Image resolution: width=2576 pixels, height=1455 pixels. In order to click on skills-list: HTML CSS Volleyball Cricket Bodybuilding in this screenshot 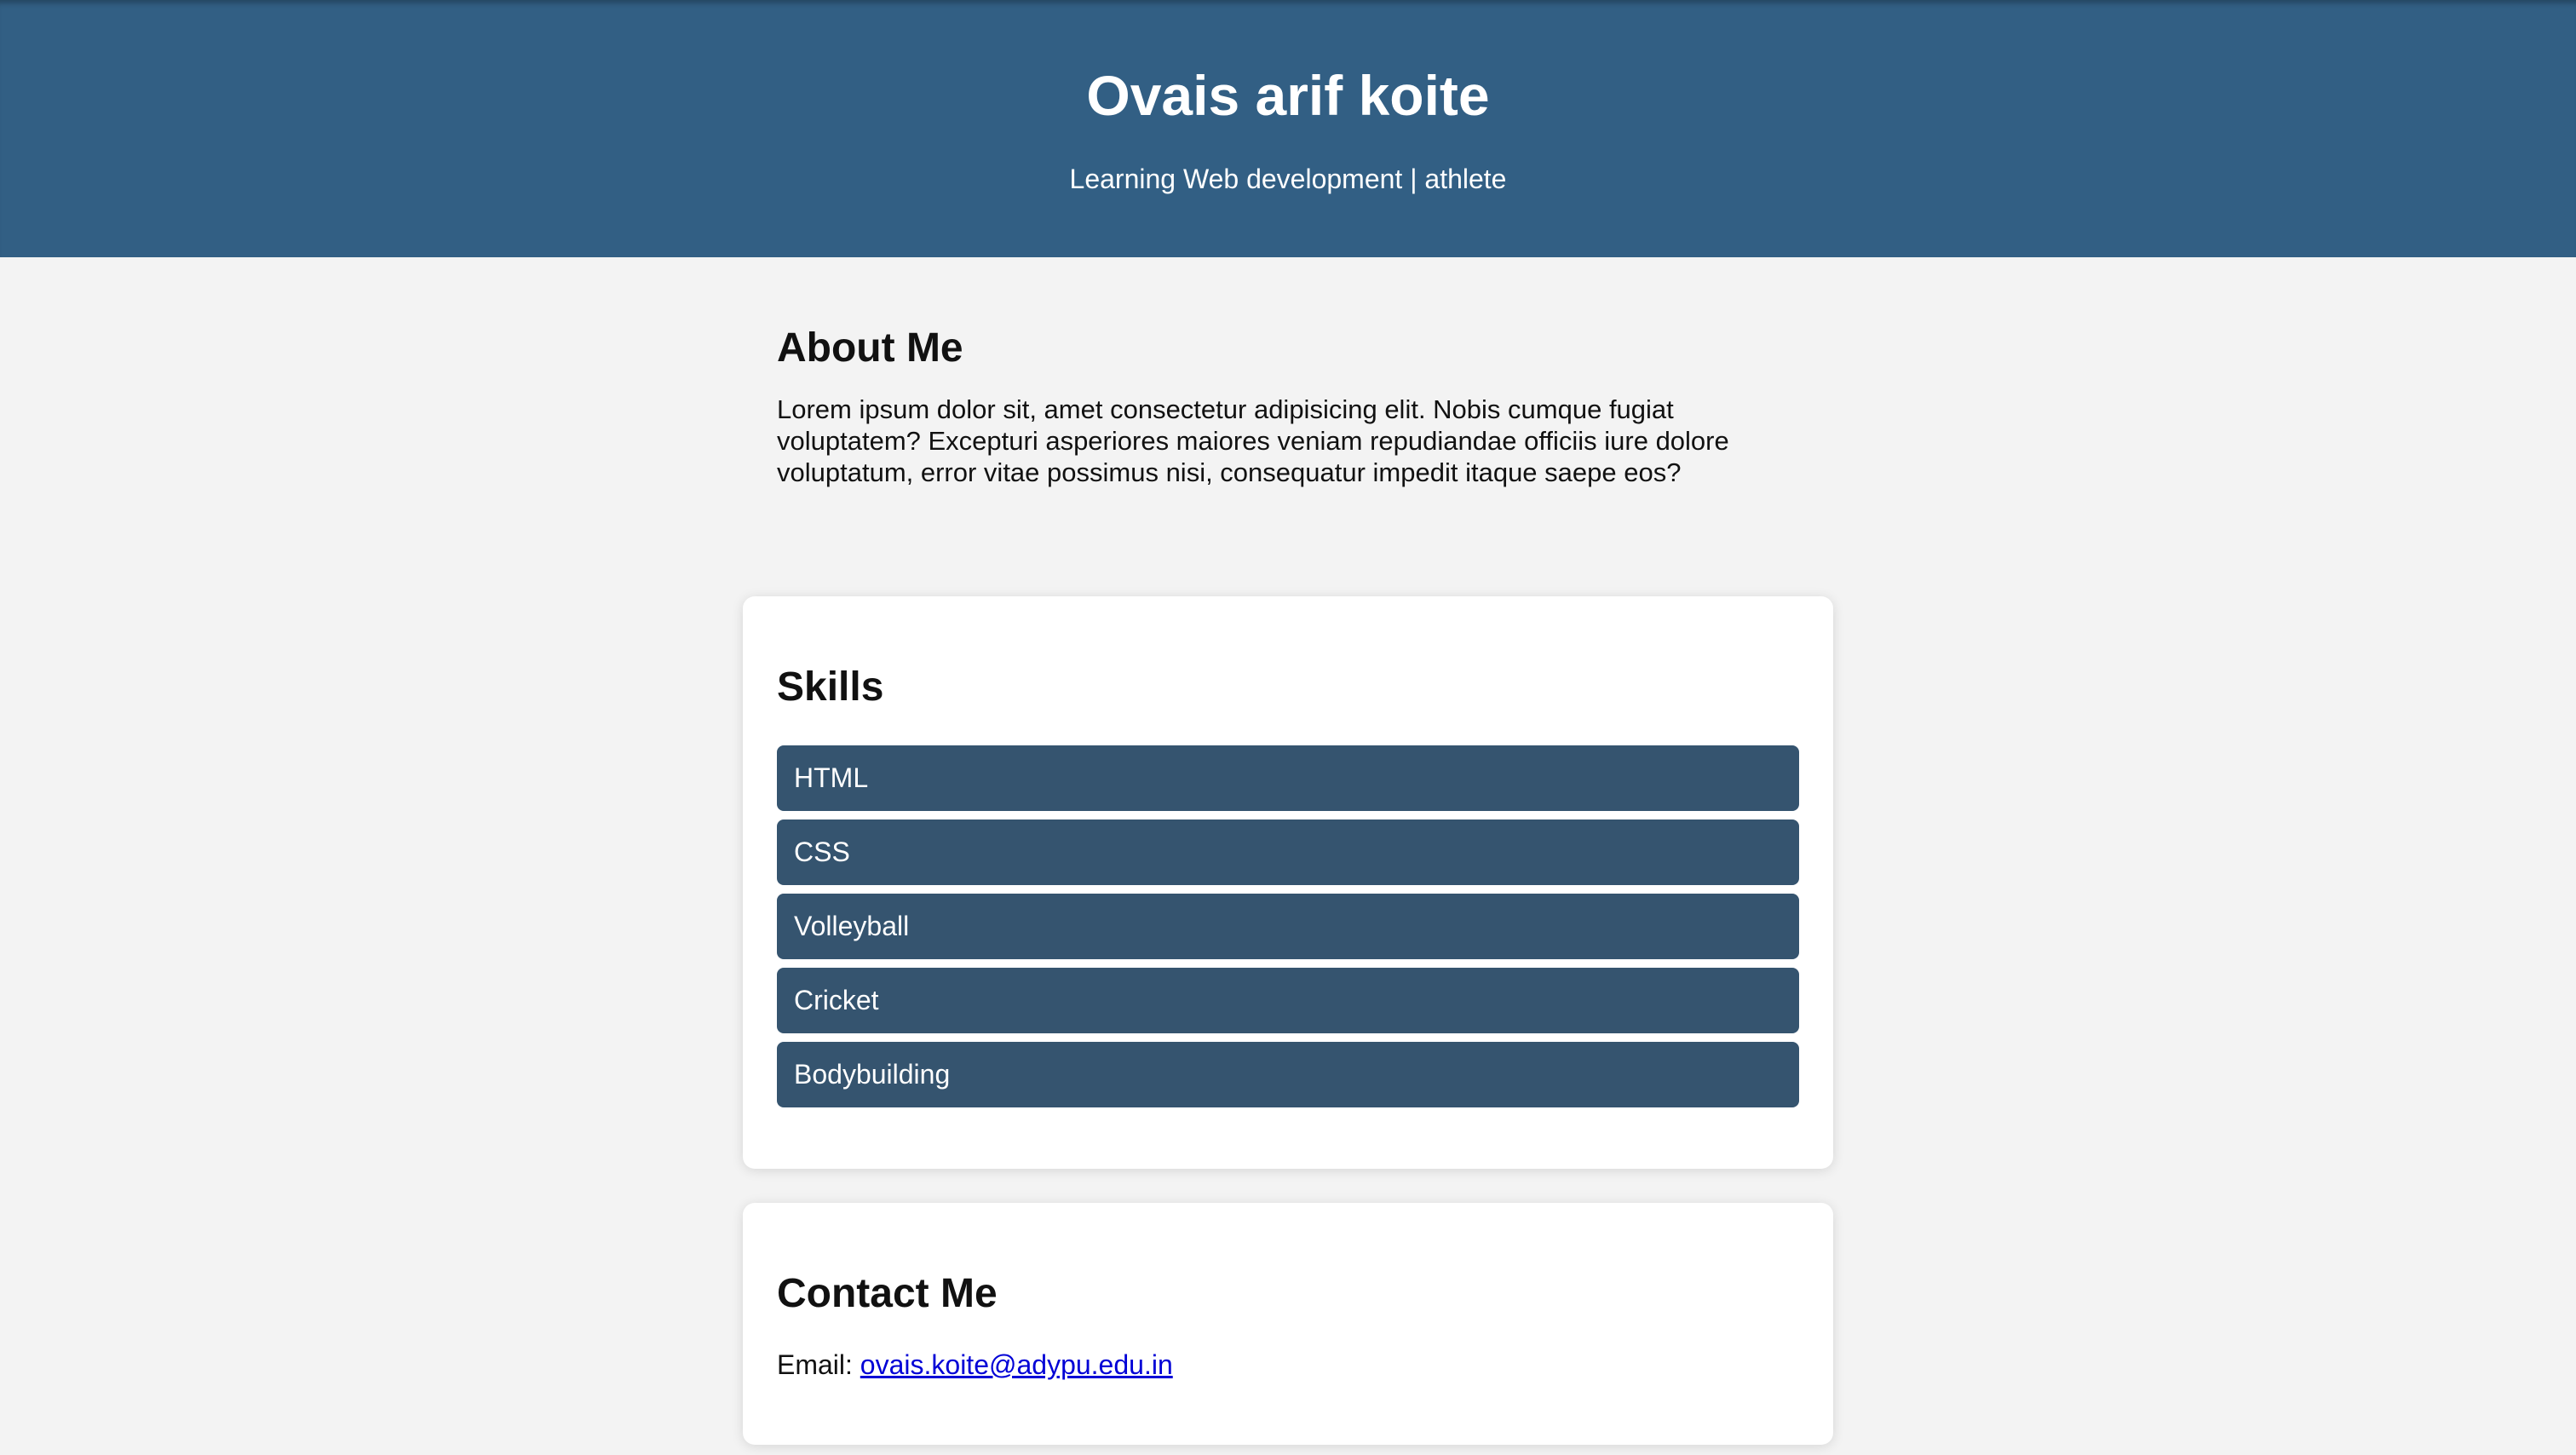, I will do `click(1288, 930)`.